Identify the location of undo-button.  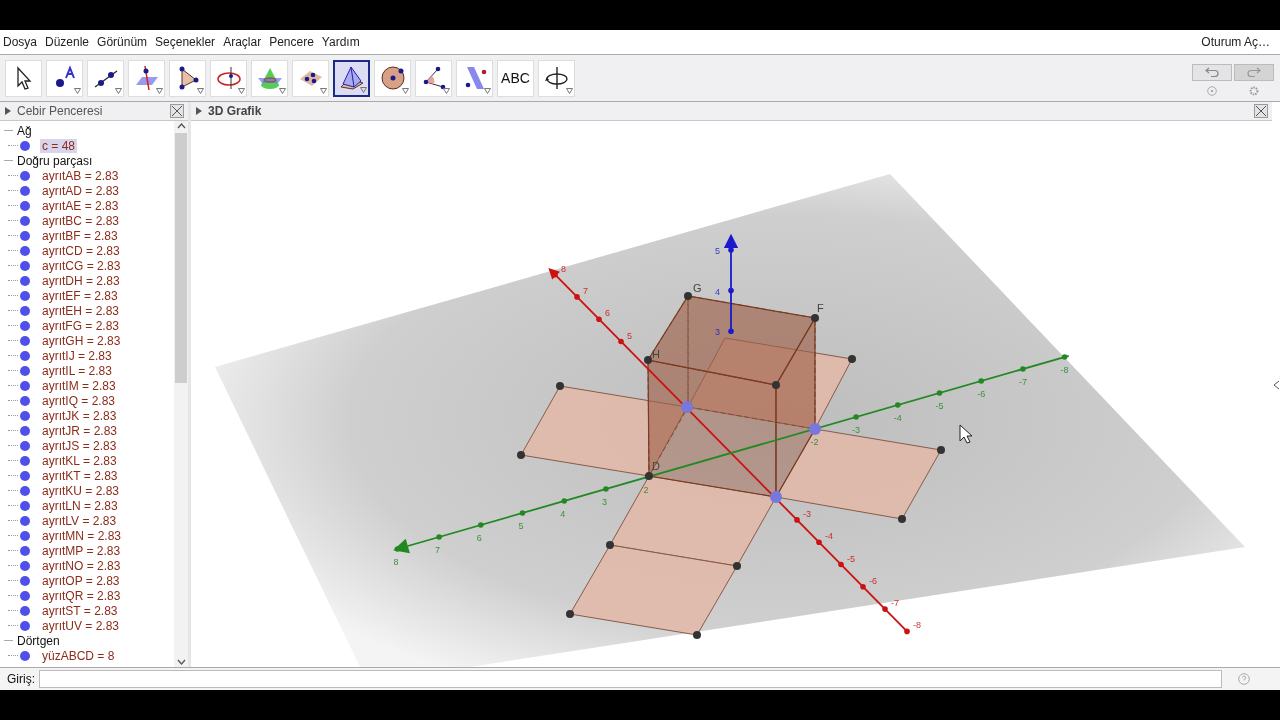
(1212, 72).